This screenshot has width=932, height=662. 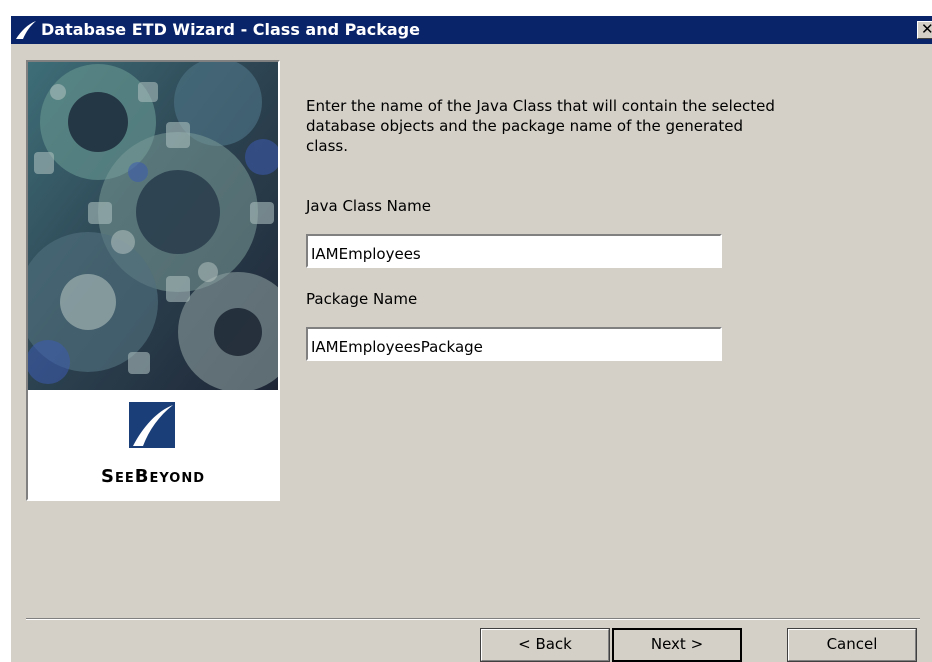 What do you see at coordinates (514, 251) in the screenshot?
I see `java-class-name-input` at bounding box center [514, 251].